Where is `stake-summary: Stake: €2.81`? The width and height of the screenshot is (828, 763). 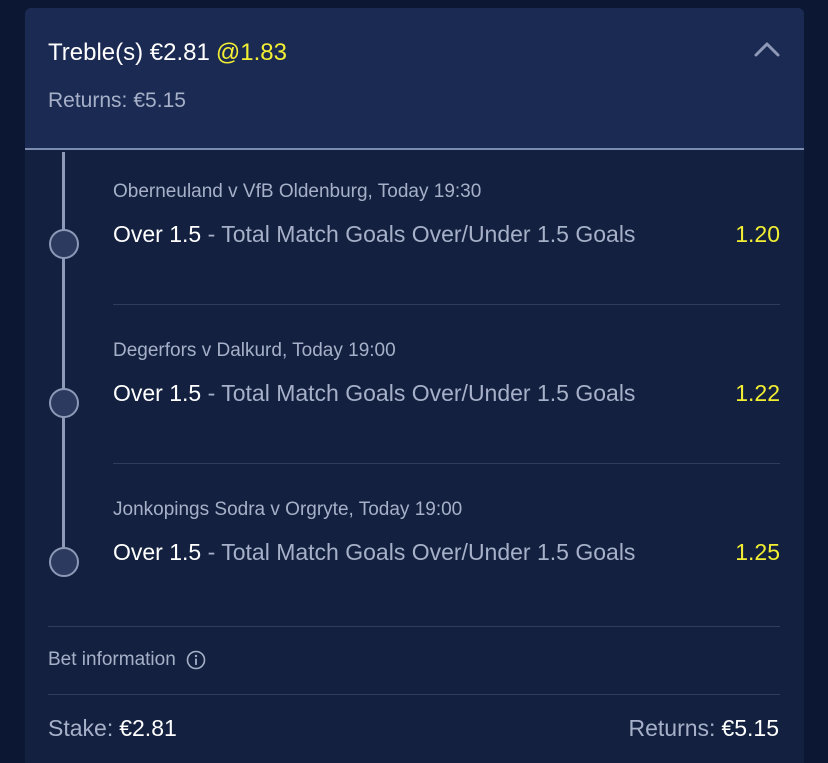 stake-summary: Stake: €2.81 is located at coordinates (112, 728).